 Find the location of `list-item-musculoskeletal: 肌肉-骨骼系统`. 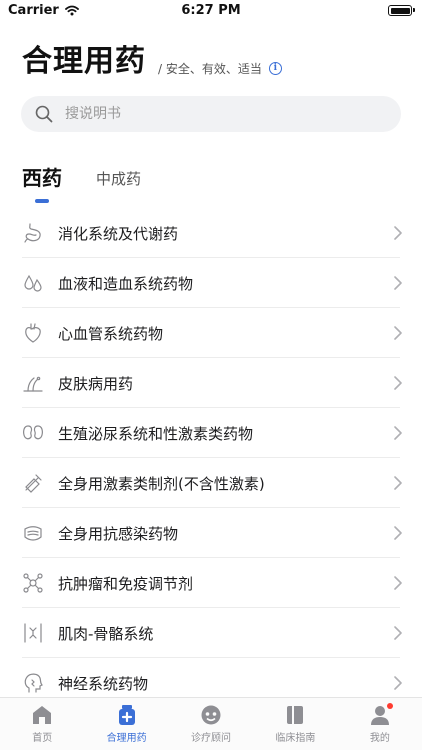

list-item-musculoskeletal: 肌肉-骨骼系统 is located at coordinates (211, 633).